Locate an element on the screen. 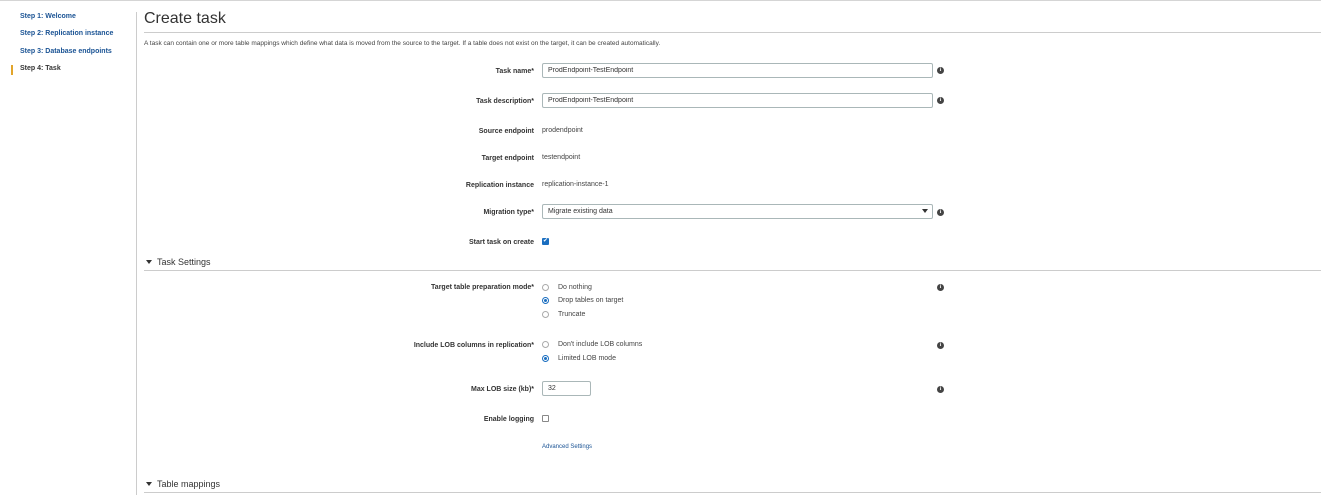  chevron-down-icon is located at coordinates (925, 211).